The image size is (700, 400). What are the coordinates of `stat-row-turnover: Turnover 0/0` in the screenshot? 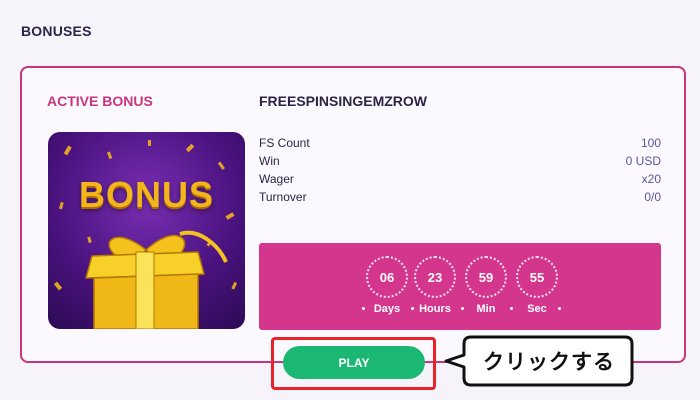 It's located at (460, 197).